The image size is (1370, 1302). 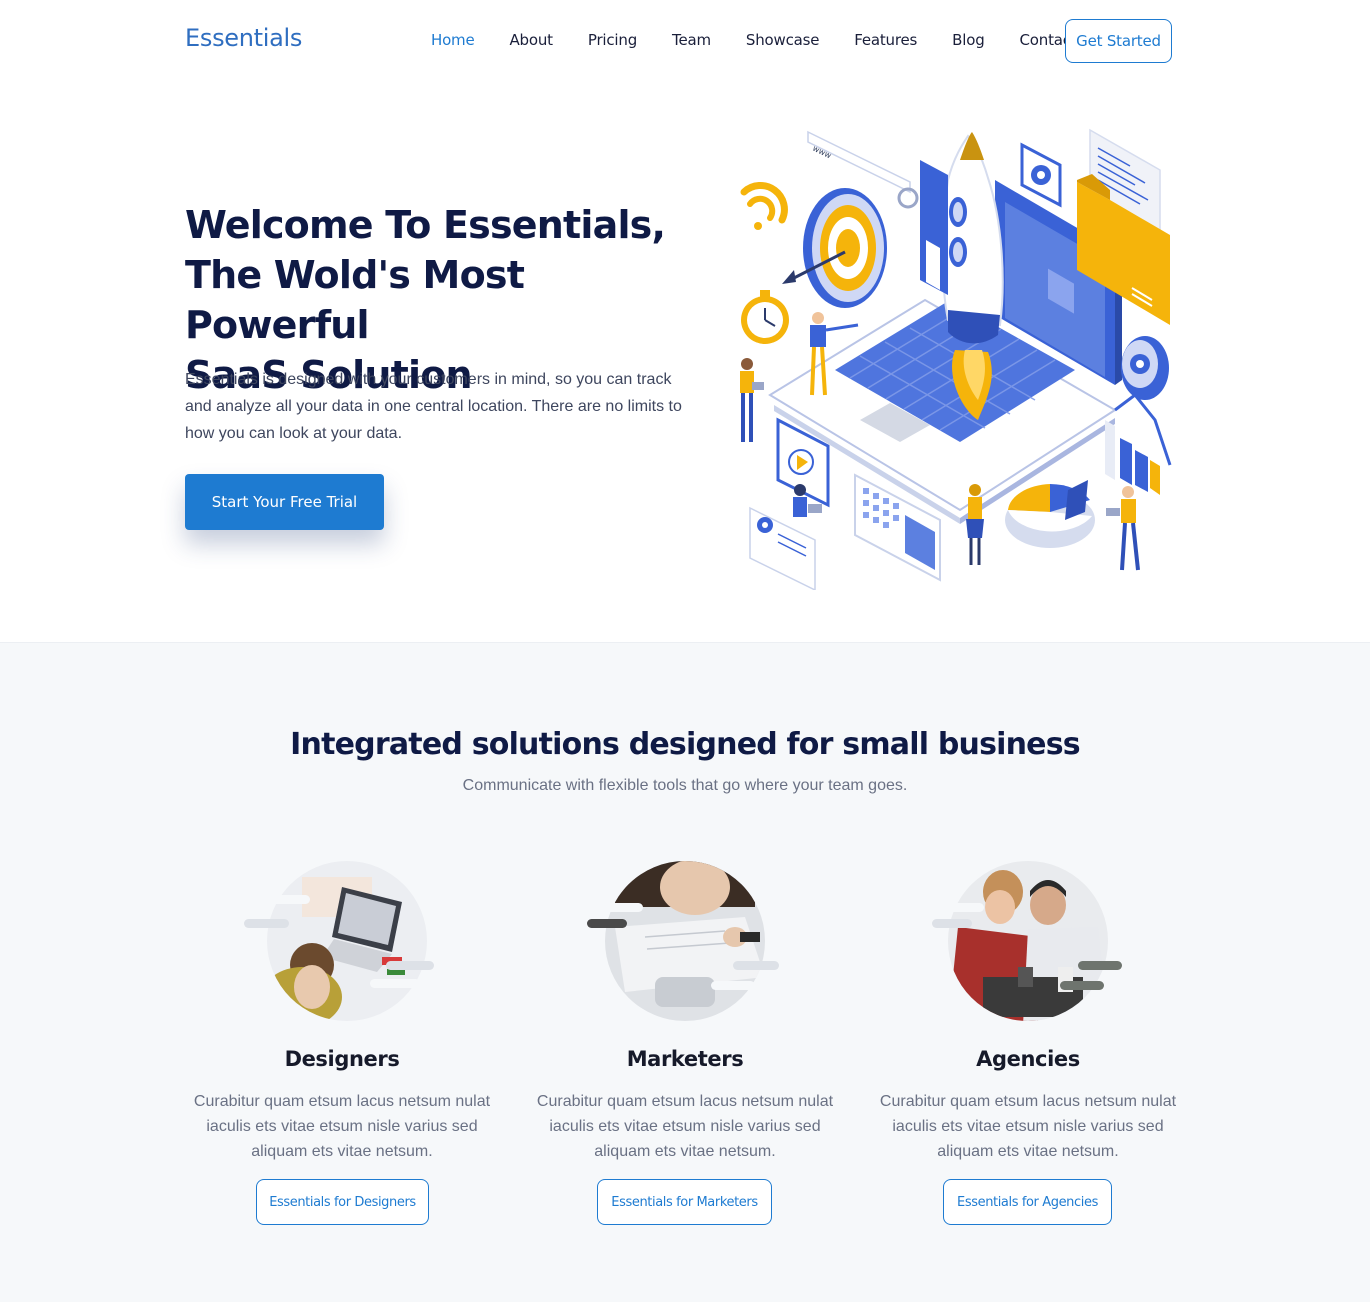 What do you see at coordinates (532, 40) in the screenshot?
I see `nav-item-about: About` at bounding box center [532, 40].